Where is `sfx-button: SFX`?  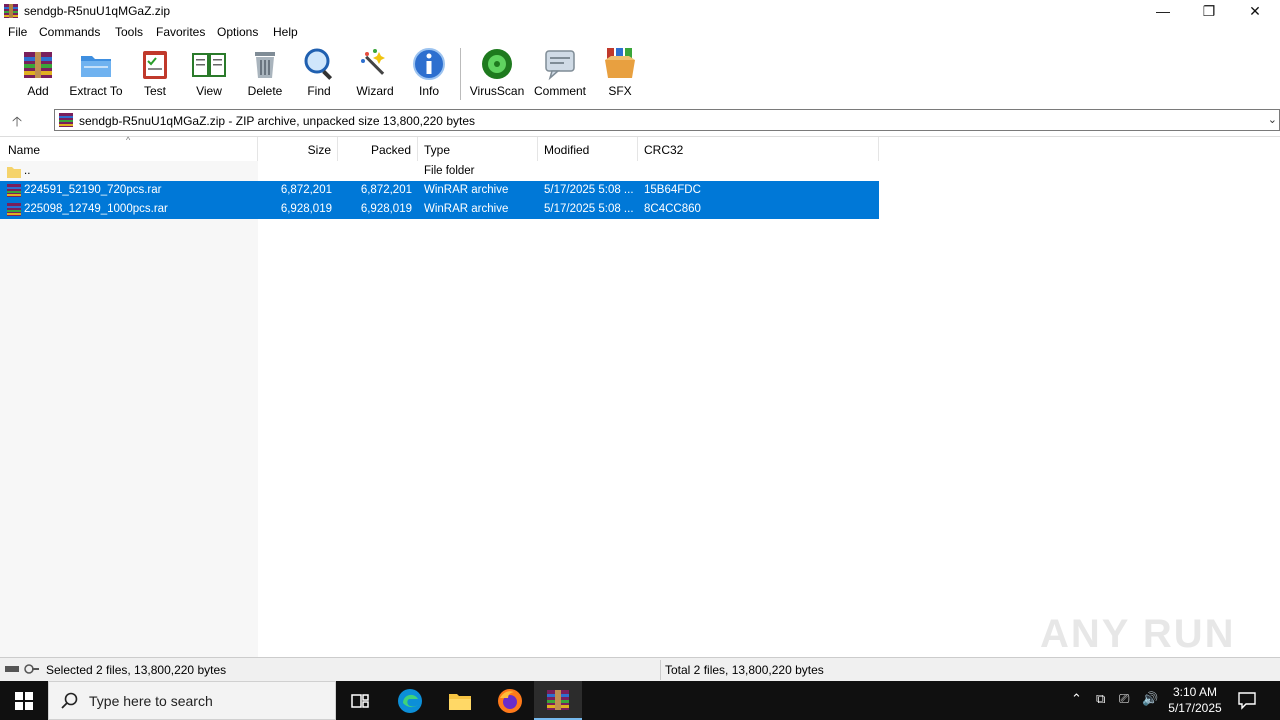
sfx-button: SFX is located at coordinates (620, 74).